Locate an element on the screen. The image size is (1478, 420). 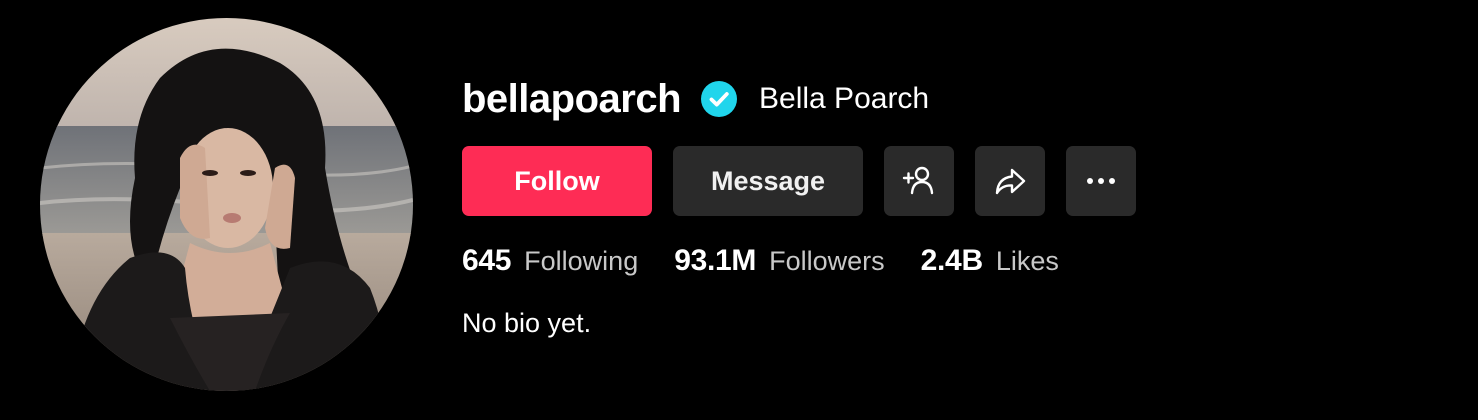
follow-button: Follow is located at coordinates (557, 181).